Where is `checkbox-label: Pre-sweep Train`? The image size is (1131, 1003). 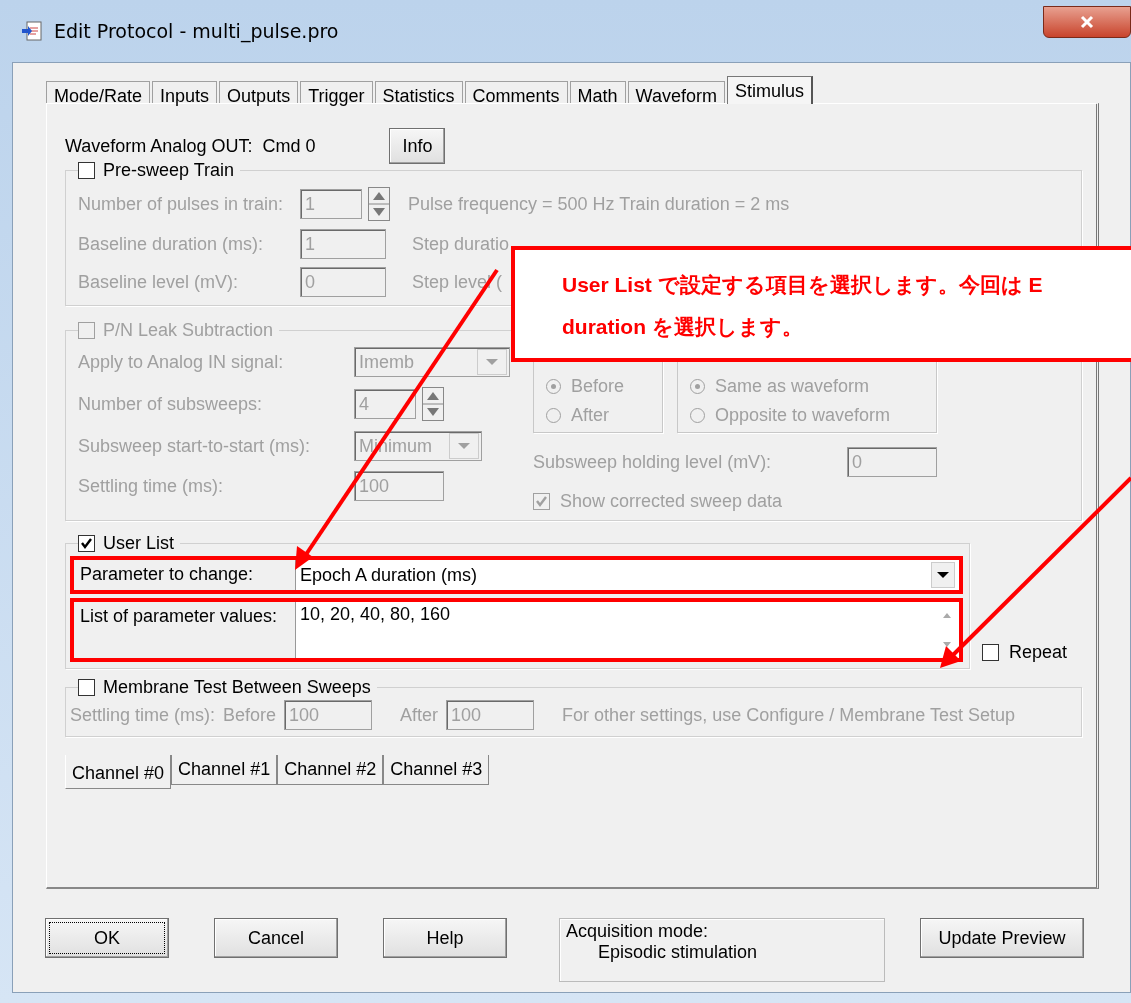 checkbox-label: Pre-sweep Train is located at coordinates (169, 170).